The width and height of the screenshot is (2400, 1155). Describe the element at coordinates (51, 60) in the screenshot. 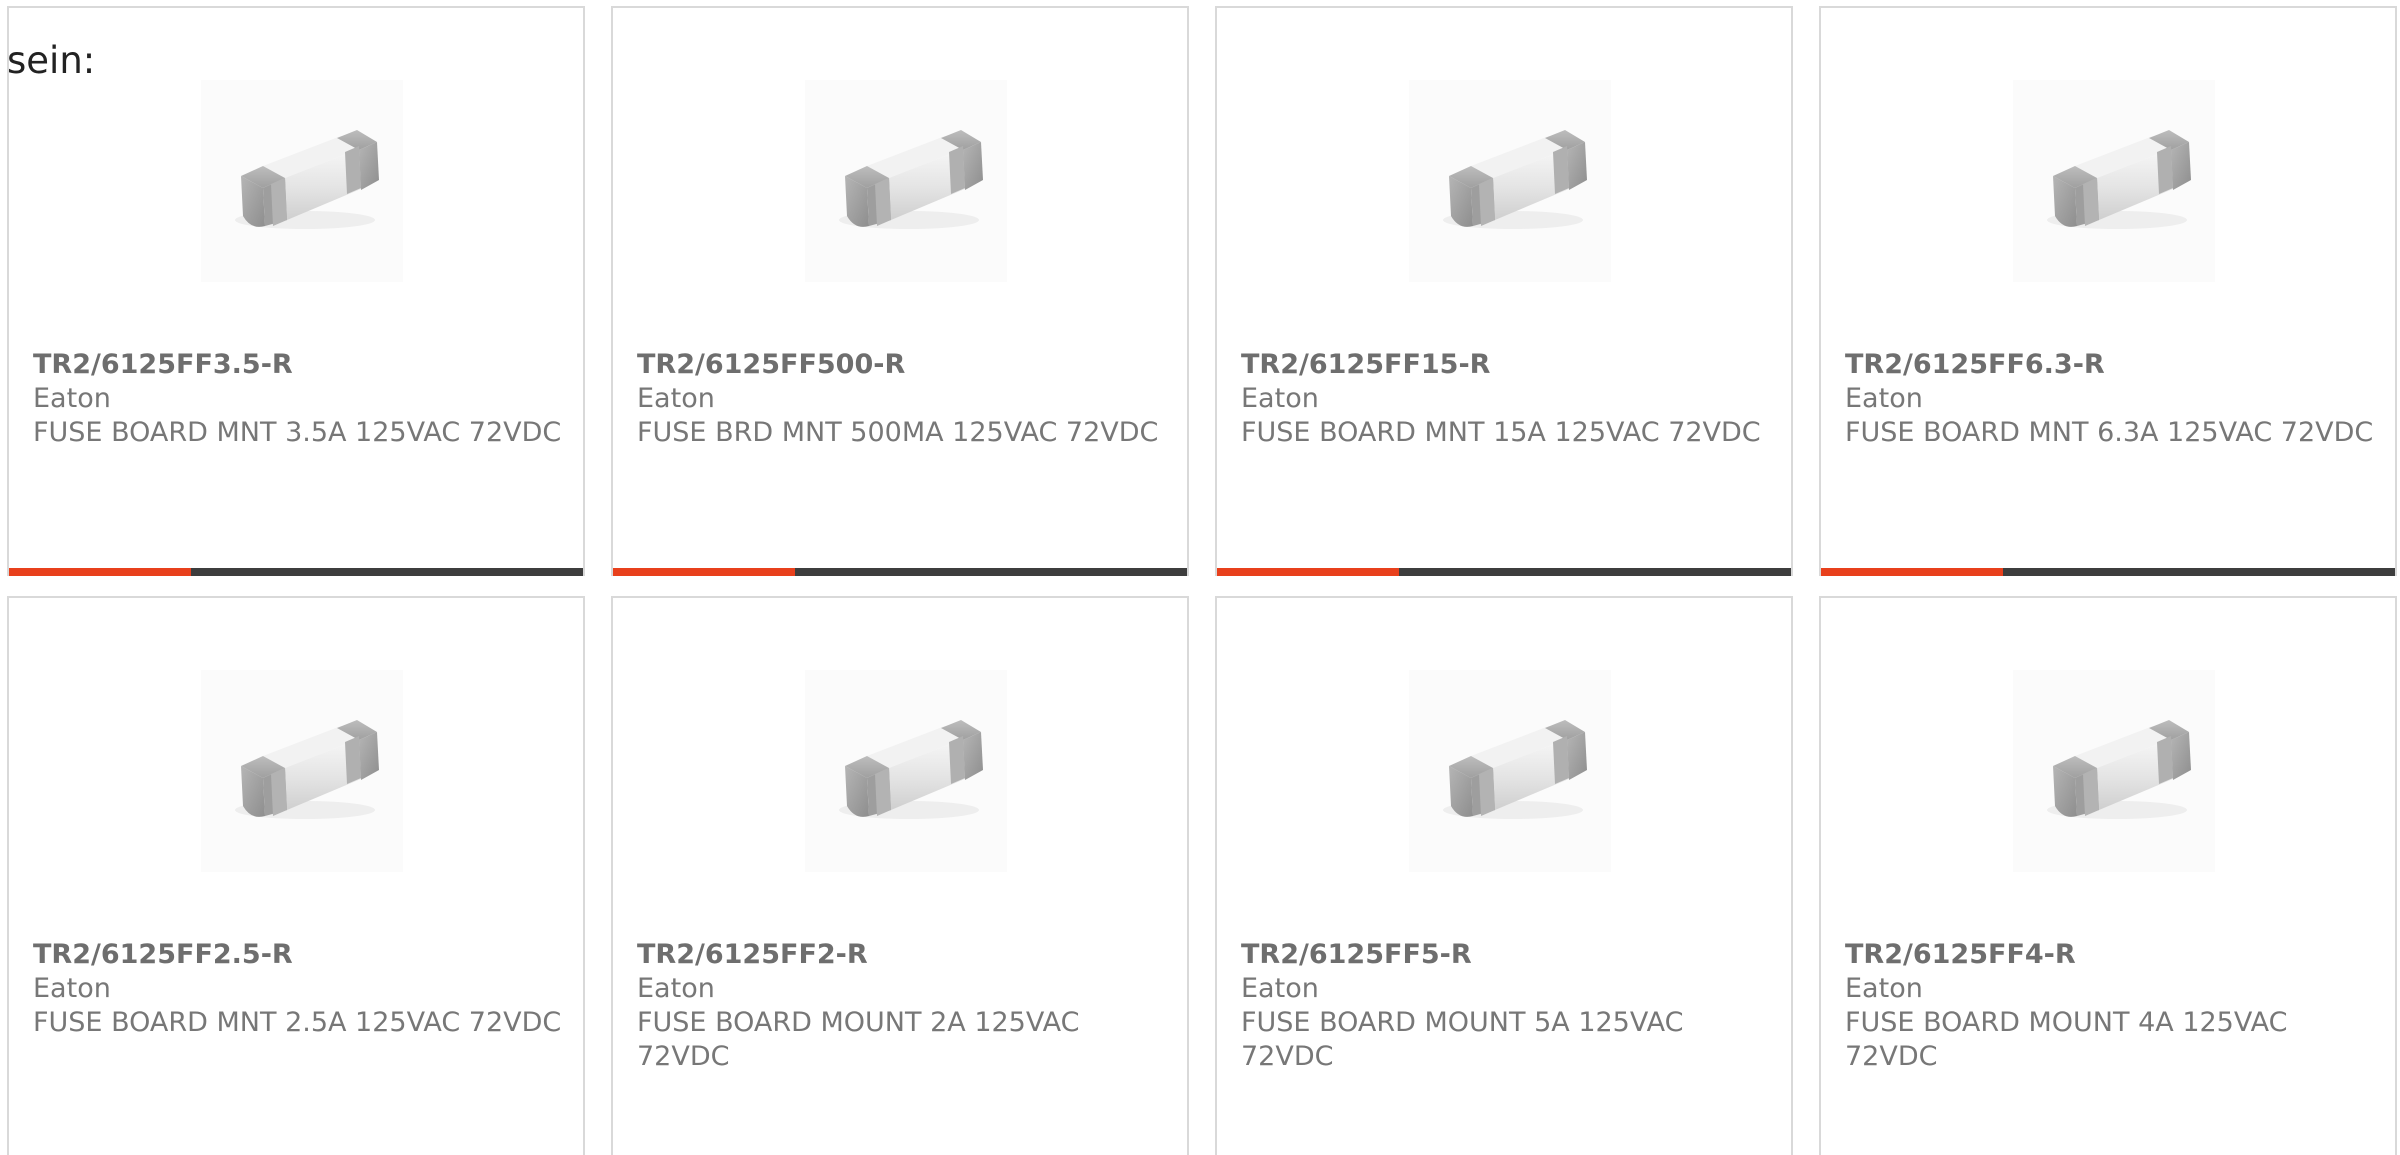

I see `intro-text: sein:` at that location.